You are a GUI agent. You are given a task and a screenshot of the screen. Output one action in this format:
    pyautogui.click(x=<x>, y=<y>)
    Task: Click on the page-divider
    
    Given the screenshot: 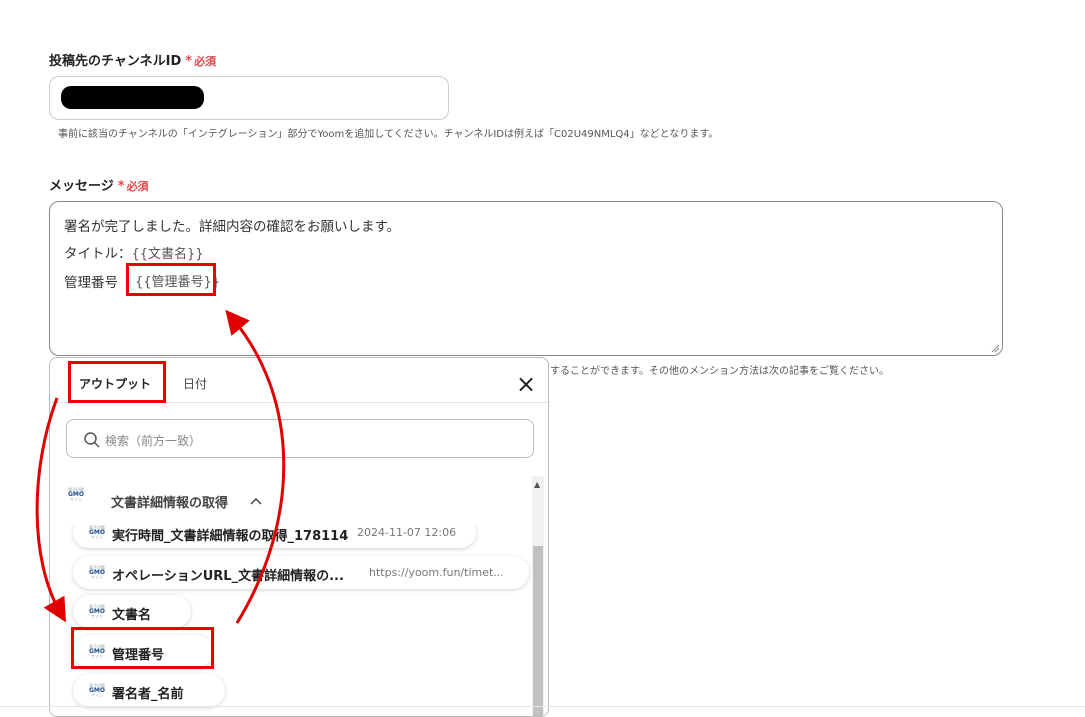 What is the action you would take?
    pyautogui.click(x=542, y=706)
    